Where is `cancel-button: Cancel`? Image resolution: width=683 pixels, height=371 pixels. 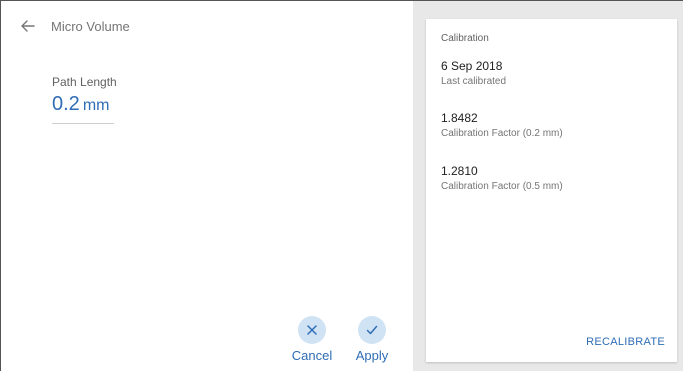 cancel-button: Cancel is located at coordinates (312, 339).